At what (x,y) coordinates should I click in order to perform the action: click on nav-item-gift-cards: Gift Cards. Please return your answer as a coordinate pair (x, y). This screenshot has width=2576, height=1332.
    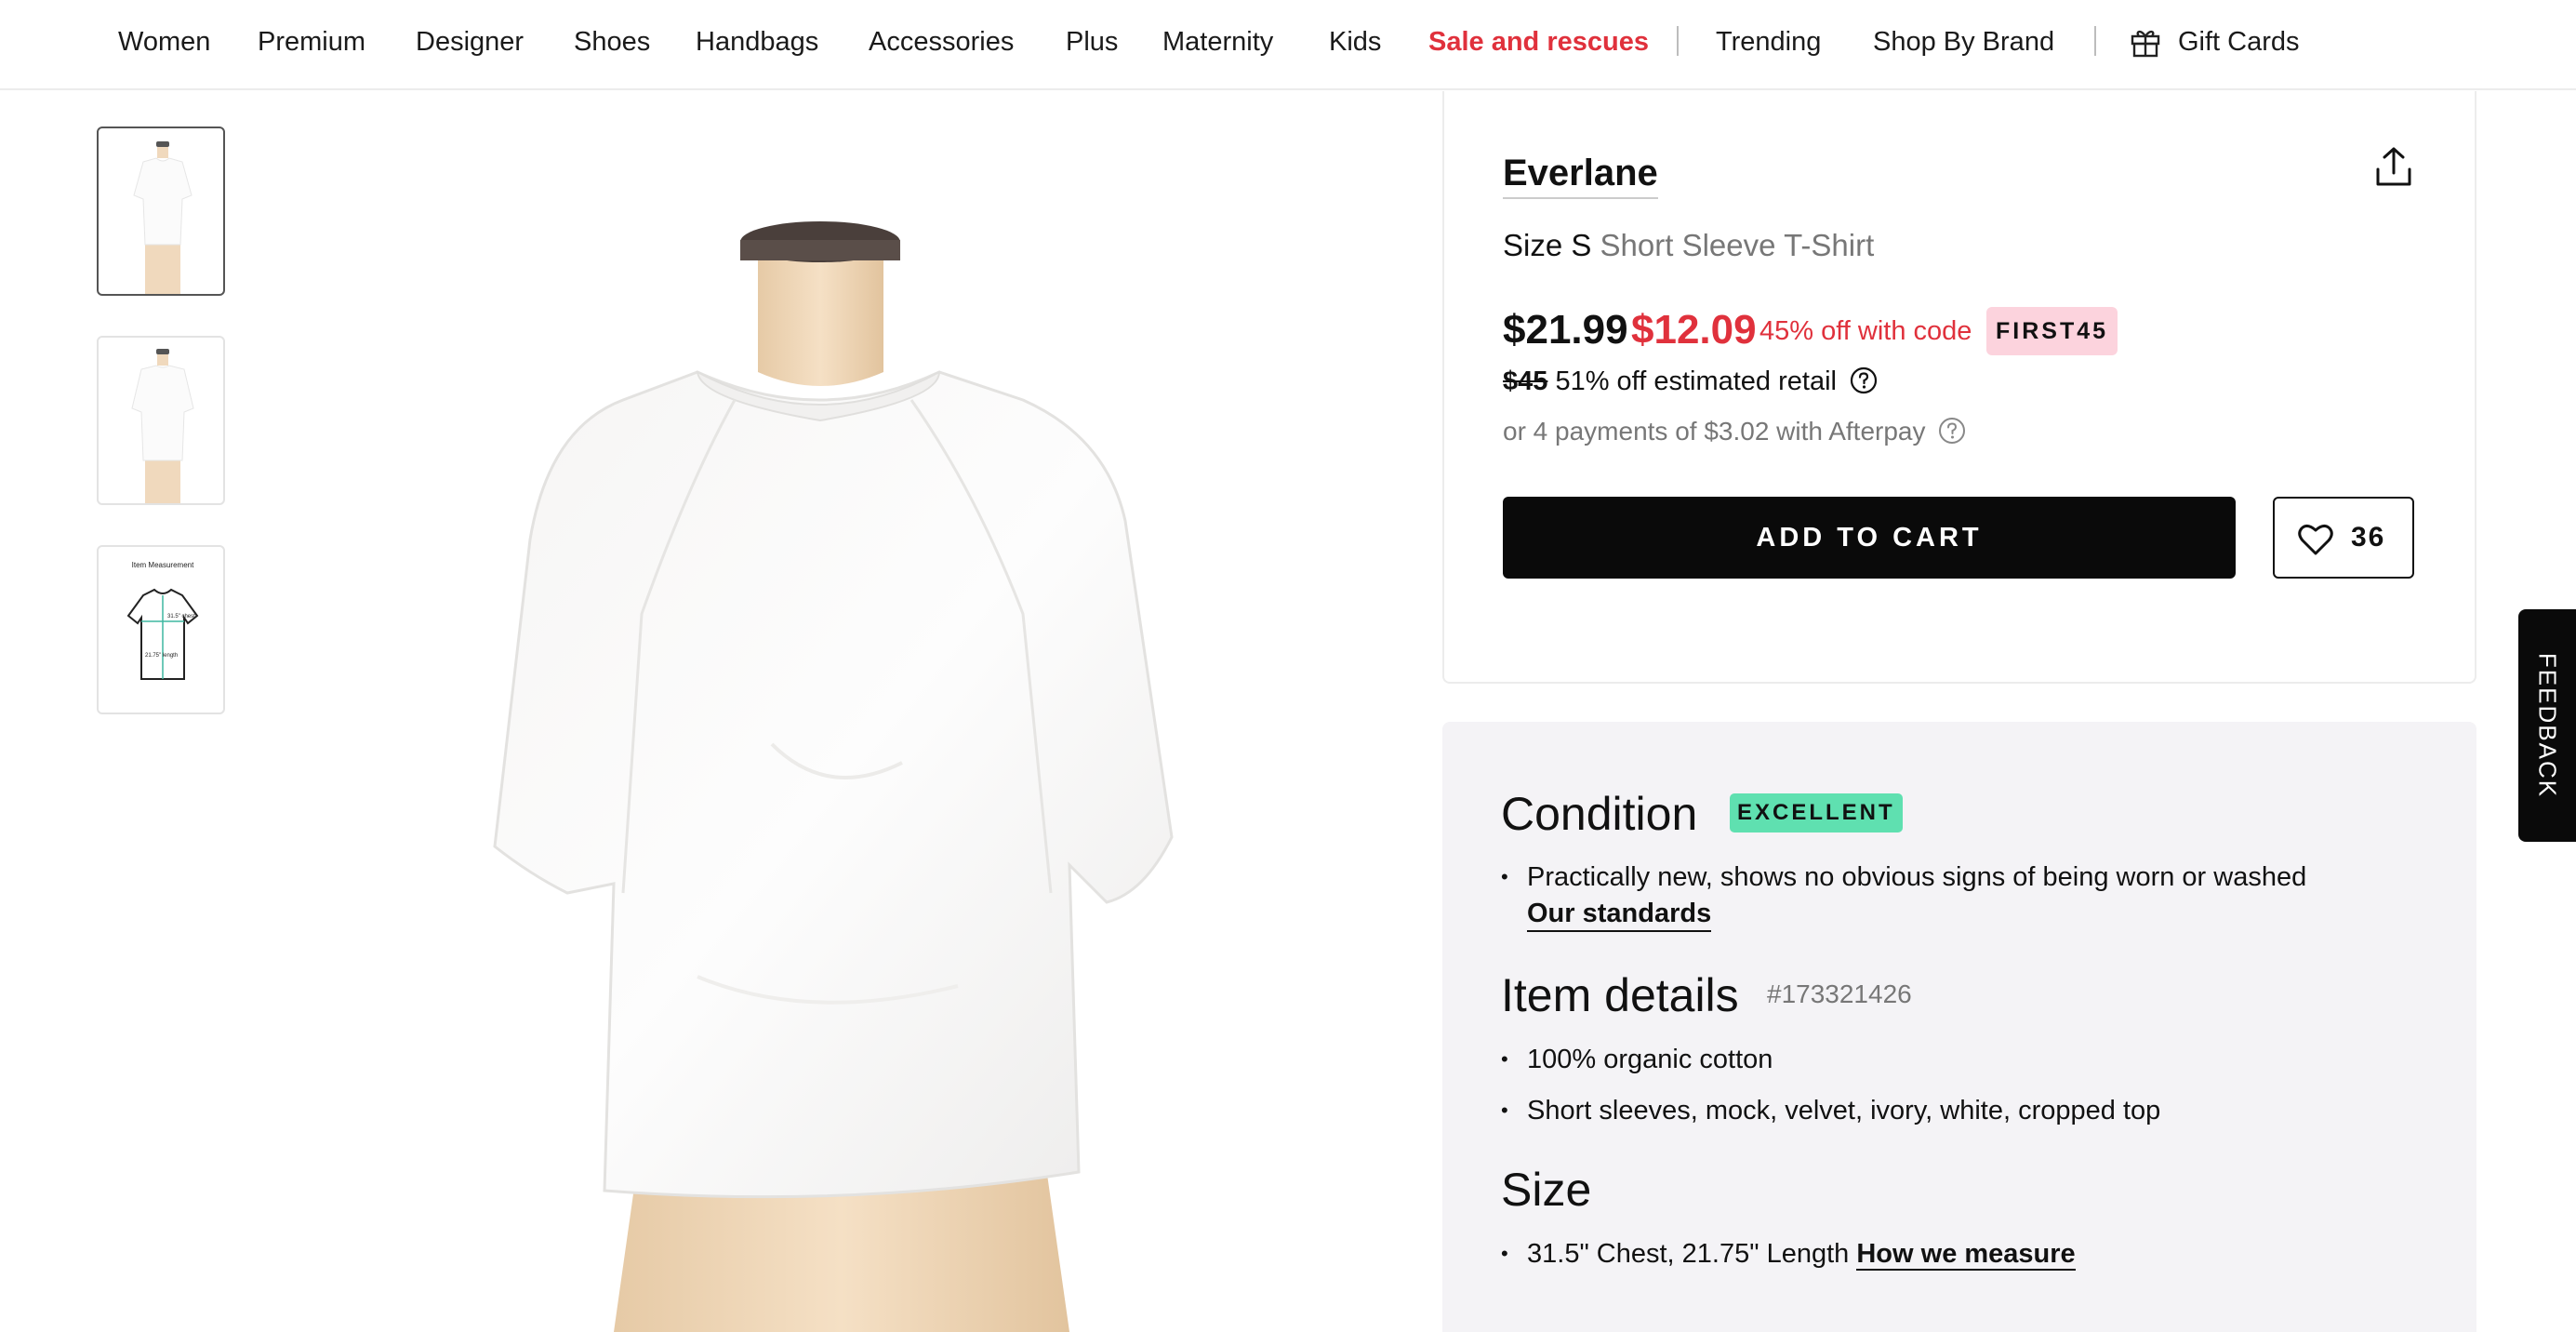
    Looking at the image, I should click on (2239, 42).